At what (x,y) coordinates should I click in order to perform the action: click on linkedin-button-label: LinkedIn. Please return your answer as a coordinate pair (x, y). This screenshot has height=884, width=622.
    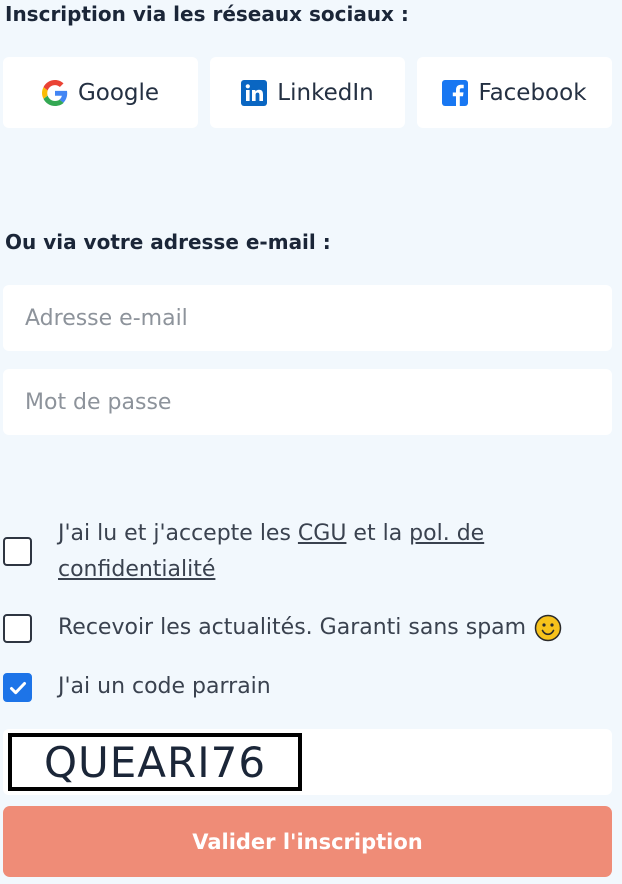
    Looking at the image, I should click on (325, 92).